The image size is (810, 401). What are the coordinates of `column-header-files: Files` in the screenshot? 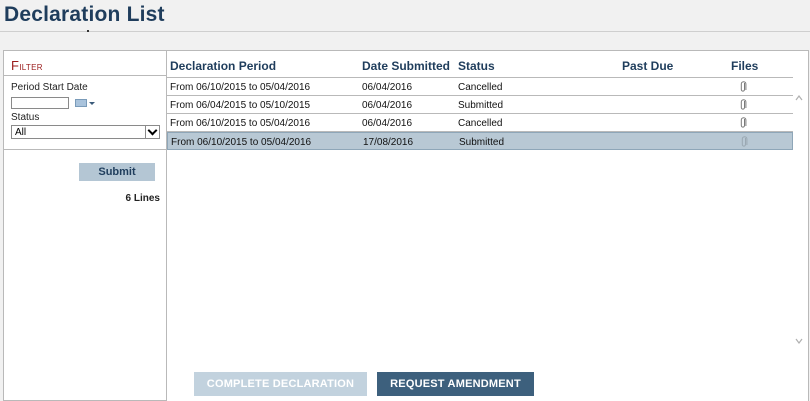 It's located at (745, 66).